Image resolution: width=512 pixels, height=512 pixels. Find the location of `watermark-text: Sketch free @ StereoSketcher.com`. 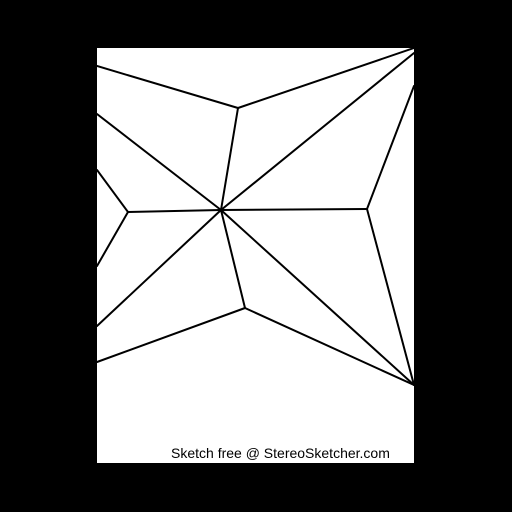

watermark-text: Sketch free @ StereoSketcher.com is located at coordinates (280, 453).